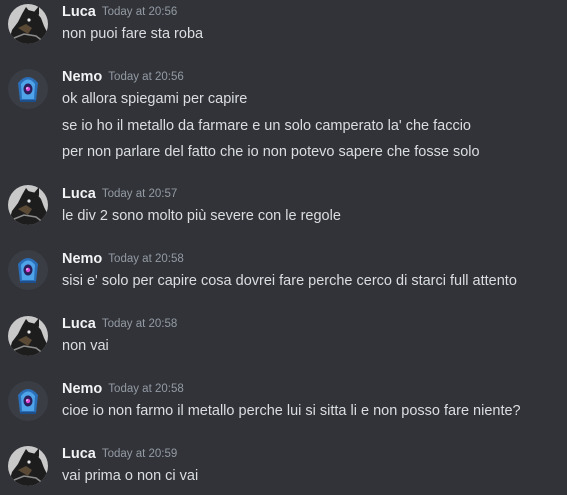 The height and width of the screenshot is (495, 567). What do you see at coordinates (139, 454) in the screenshot?
I see `timestamp: Today at 20:59` at bounding box center [139, 454].